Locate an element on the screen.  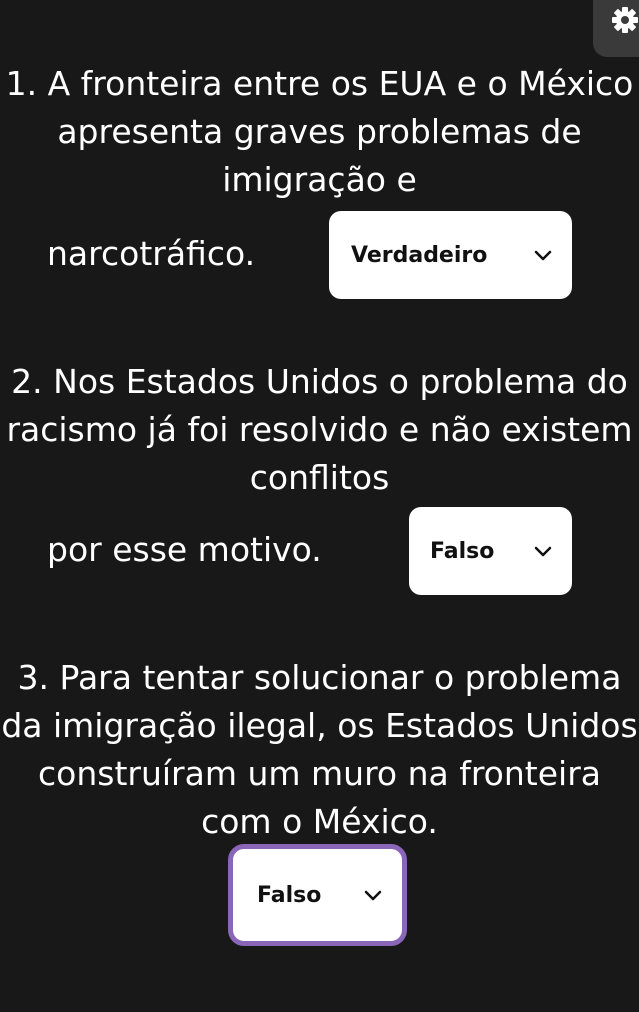
answer-select-2-value: Falso is located at coordinates (462, 551).